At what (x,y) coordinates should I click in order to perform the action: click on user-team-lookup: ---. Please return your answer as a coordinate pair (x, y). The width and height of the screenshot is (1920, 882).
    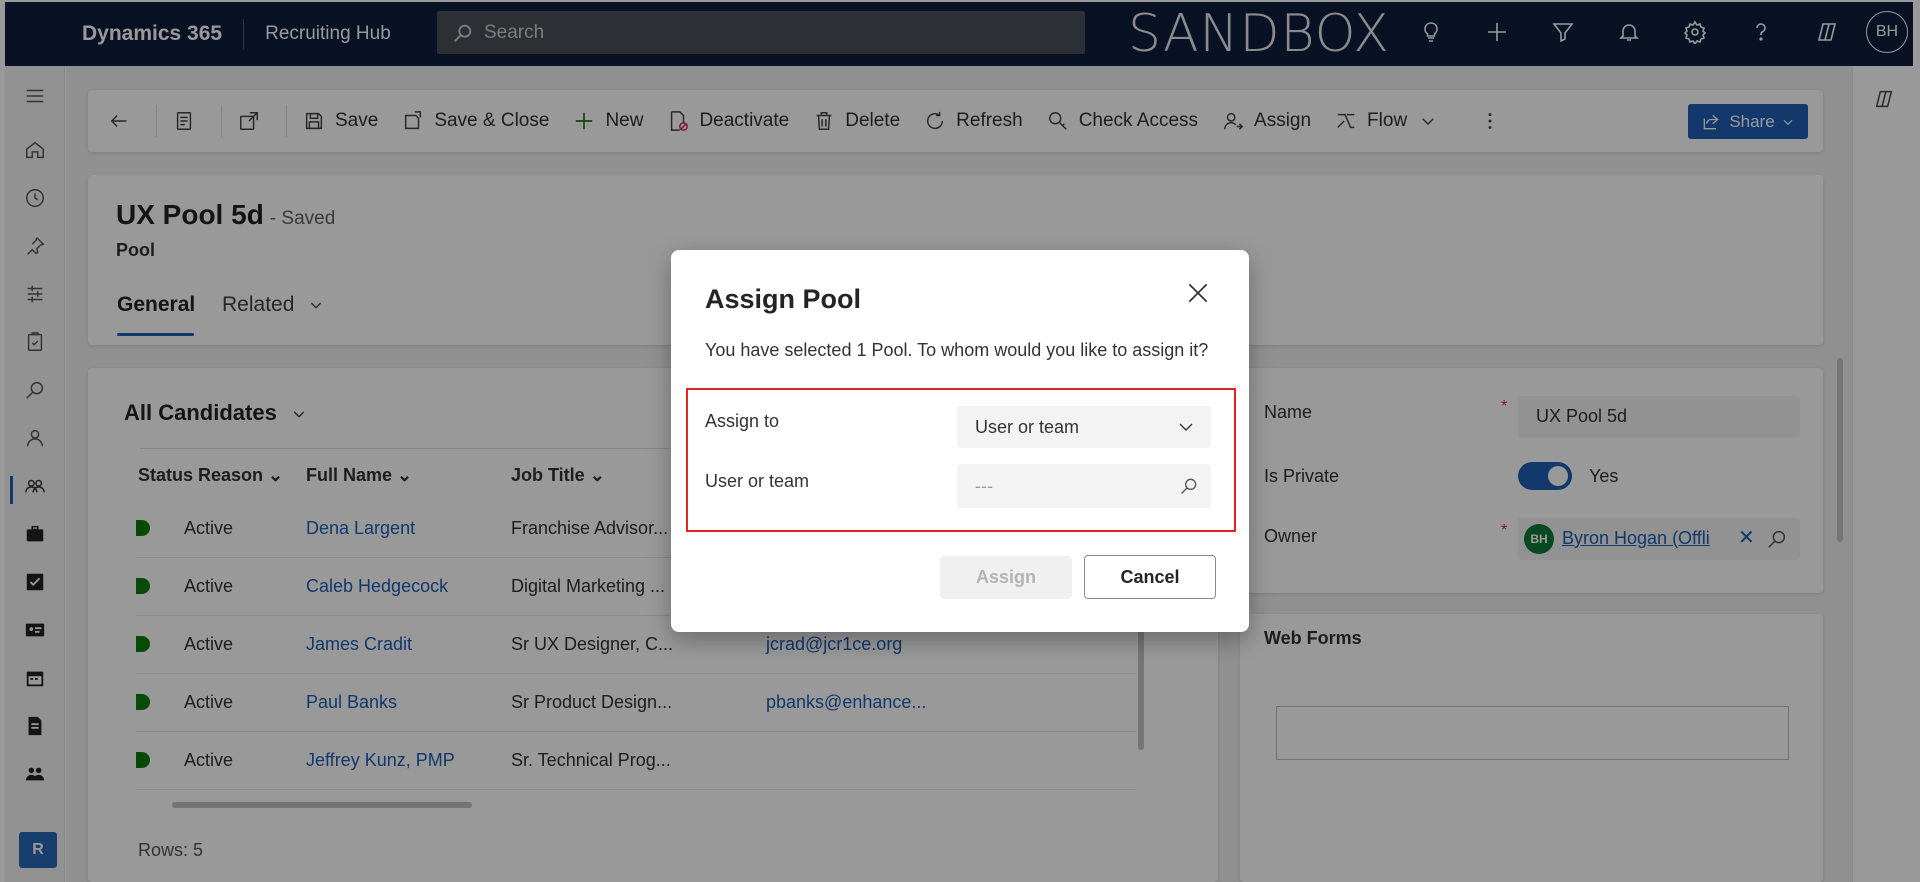
    Looking at the image, I should click on (1084, 486).